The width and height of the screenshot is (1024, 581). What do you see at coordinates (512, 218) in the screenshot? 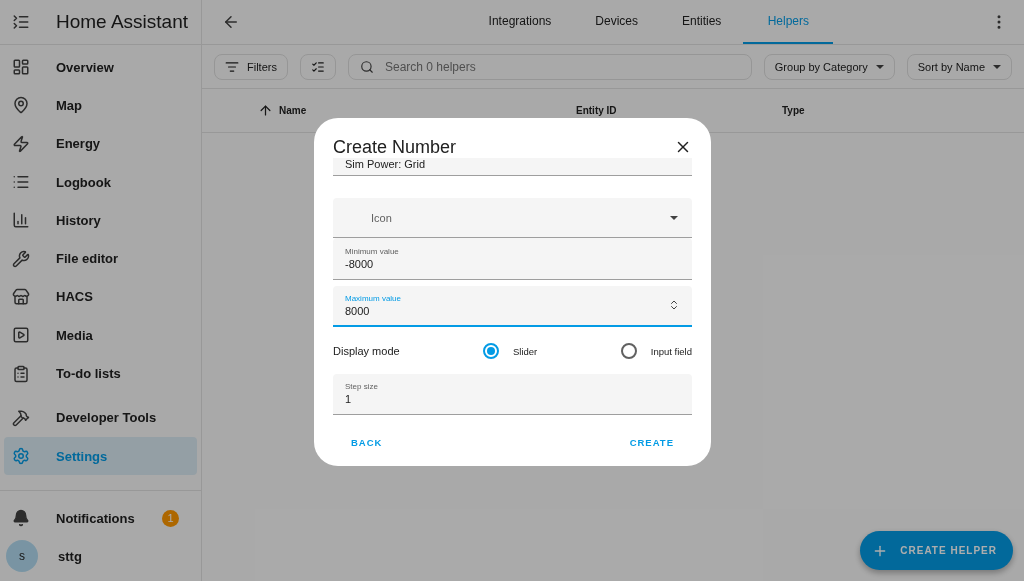
I see `icon-select: Icon` at bounding box center [512, 218].